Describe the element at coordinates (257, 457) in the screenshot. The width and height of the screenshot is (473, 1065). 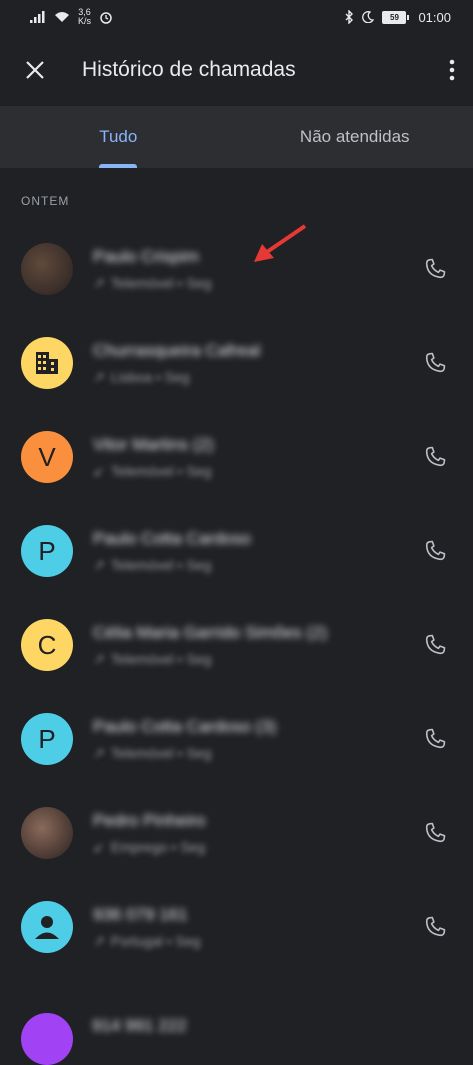
I see `call-info: Vitor Martins (2) ↙ Telemóvel • Seg` at that location.